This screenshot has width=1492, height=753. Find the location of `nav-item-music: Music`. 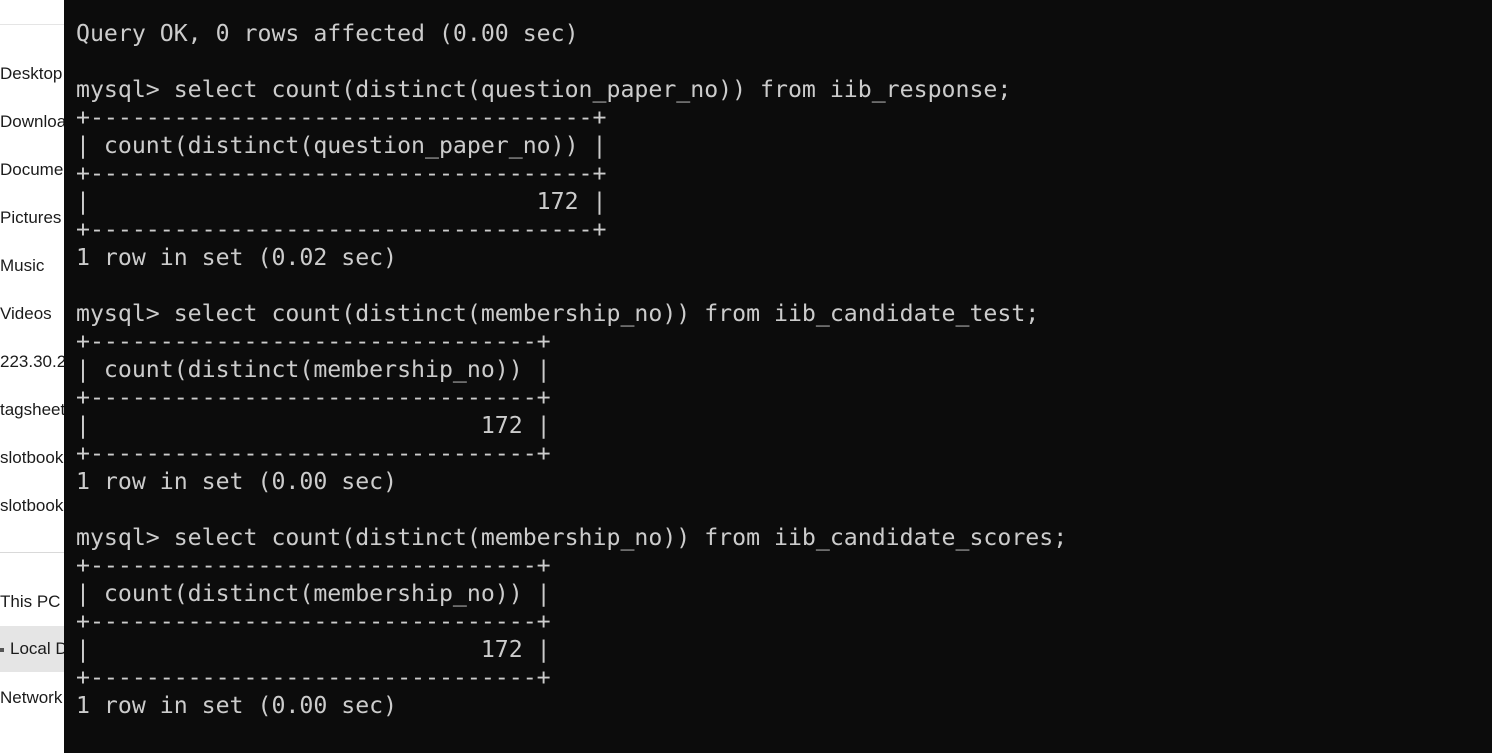

nav-item-music: Music is located at coordinates (22, 266).